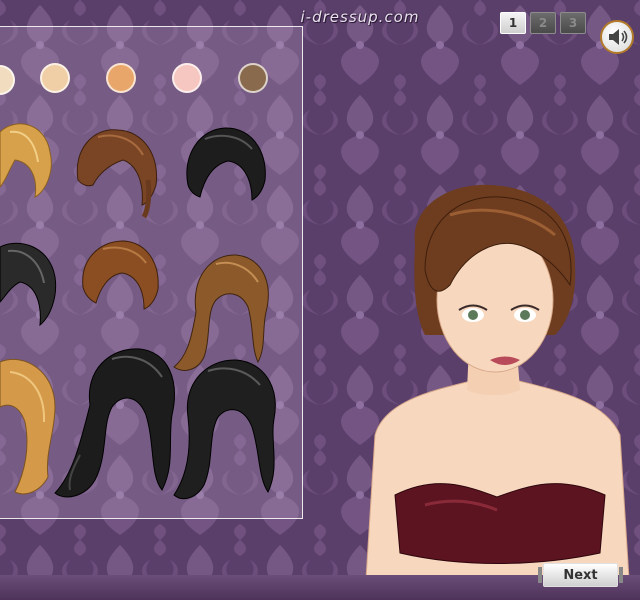 The height and width of the screenshot is (600, 640). What do you see at coordinates (513, 23) in the screenshot?
I see `page-button-1: 1` at bounding box center [513, 23].